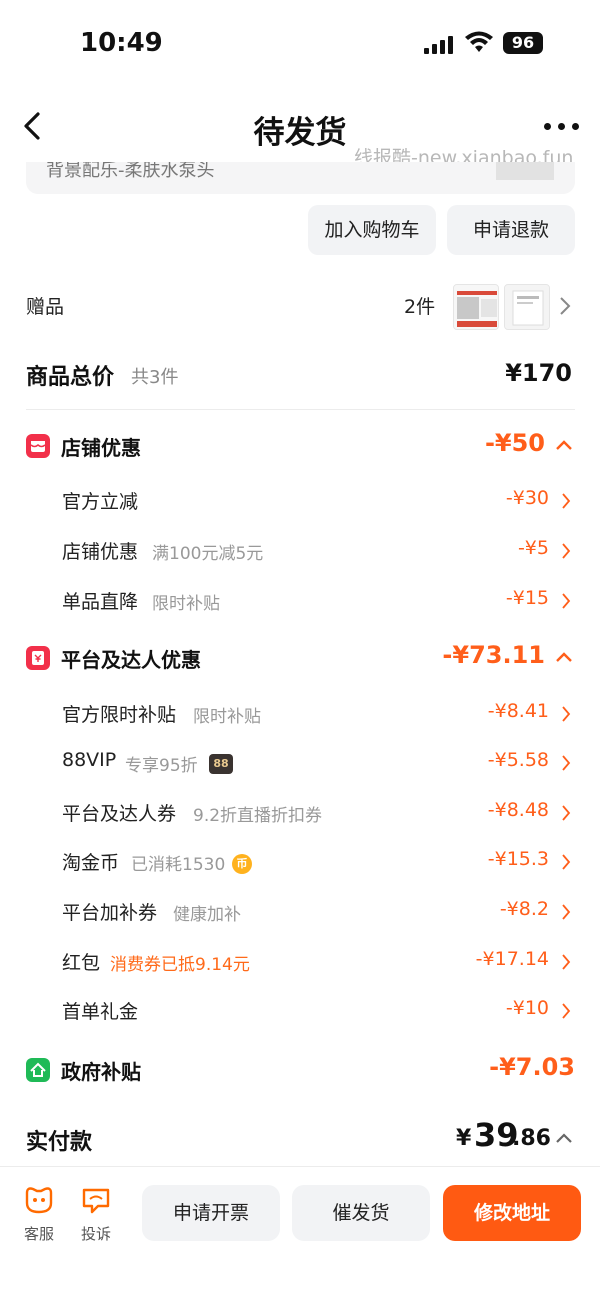 Image resolution: width=600 pixels, height=1303 pixels. I want to click on urge-shipping-button: 催发货, so click(361, 1213).